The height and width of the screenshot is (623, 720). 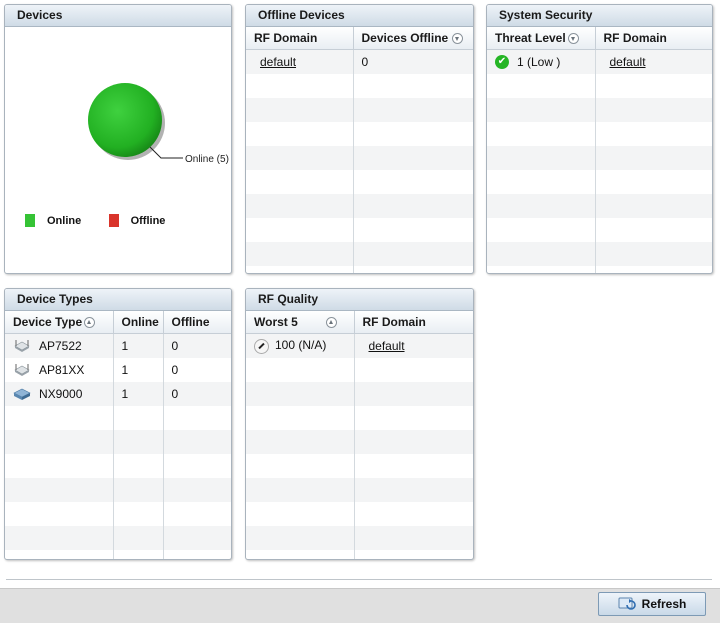 What do you see at coordinates (664, 604) in the screenshot?
I see `refresh-button-label: Refresh` at bounding box center [664, 604].